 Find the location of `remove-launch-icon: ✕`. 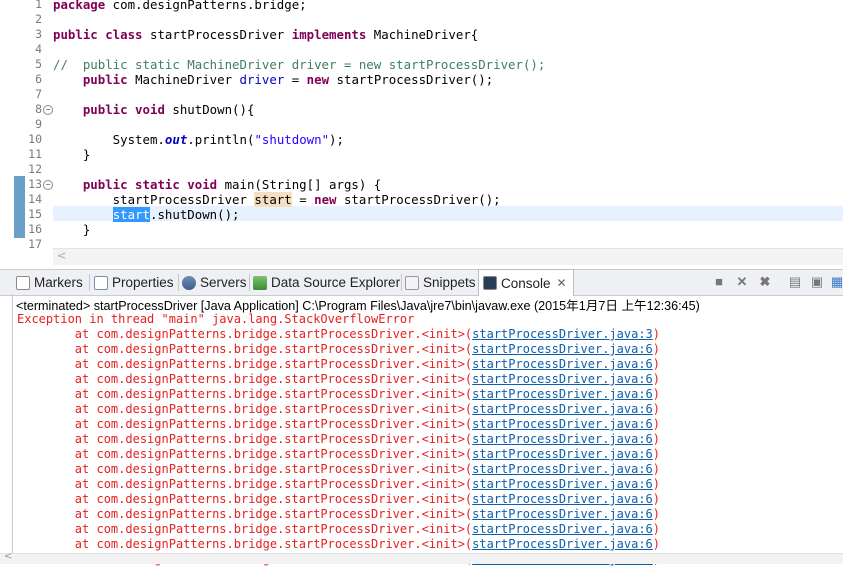

remove-launch-icon: ✕ is located at coordinates (742, 282).